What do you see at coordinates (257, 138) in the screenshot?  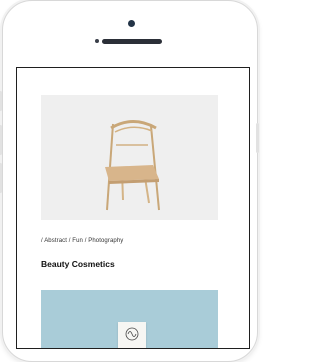 I see `phone-power-button` at bounding box center [257, 138].